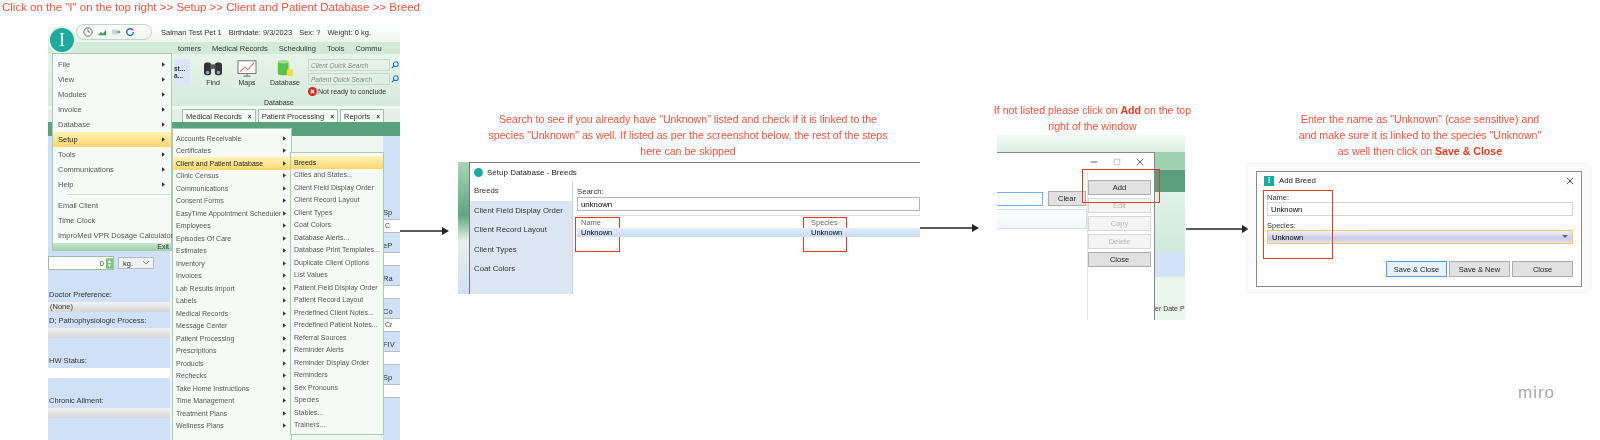 This screenshot has width=1600, height=440. I want to click on spinner-icon, so click(109, 263).